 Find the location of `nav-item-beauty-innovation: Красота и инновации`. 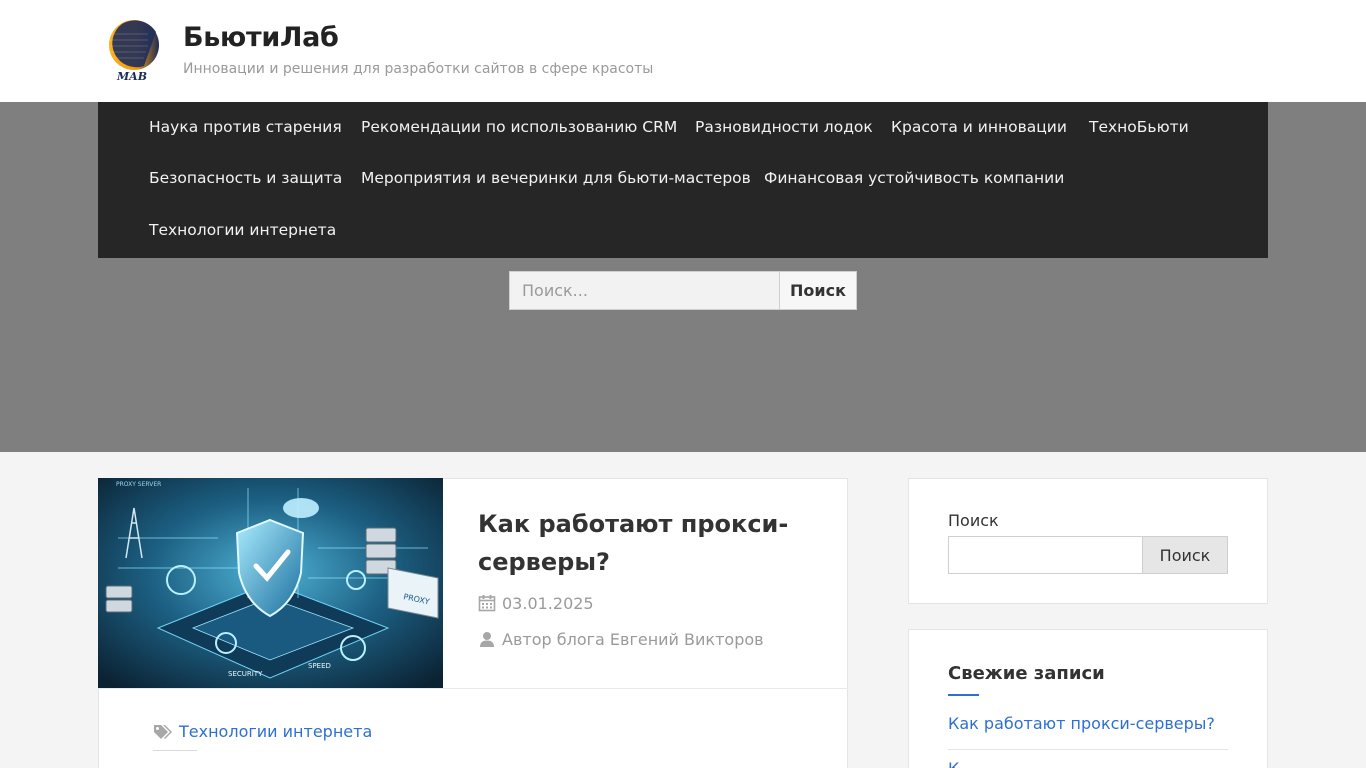

nav-item-beauty-innovation: Красота и инновации is located at coordinates (979, 127).